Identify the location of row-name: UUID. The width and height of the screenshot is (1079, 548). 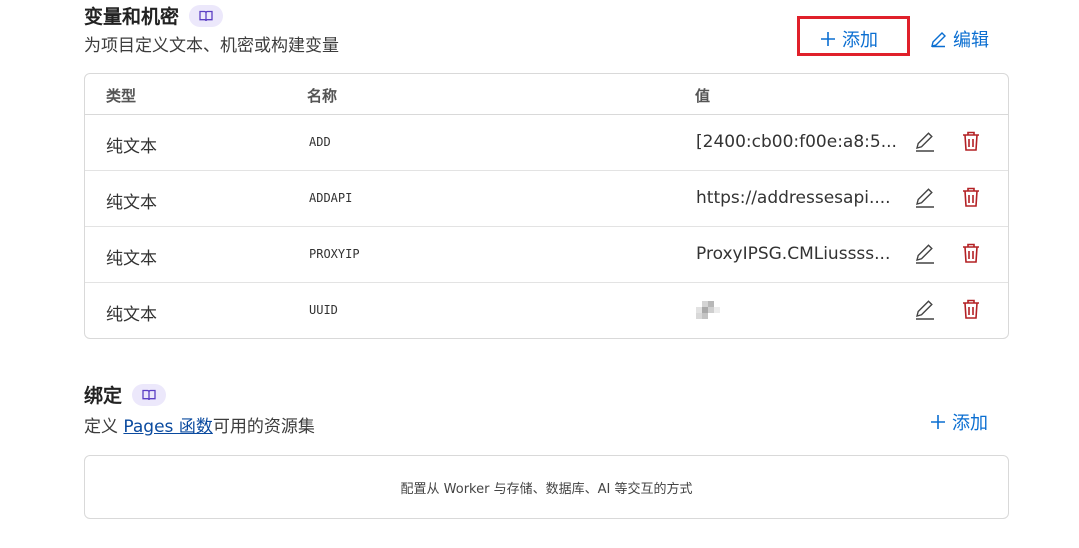
(323, 310).